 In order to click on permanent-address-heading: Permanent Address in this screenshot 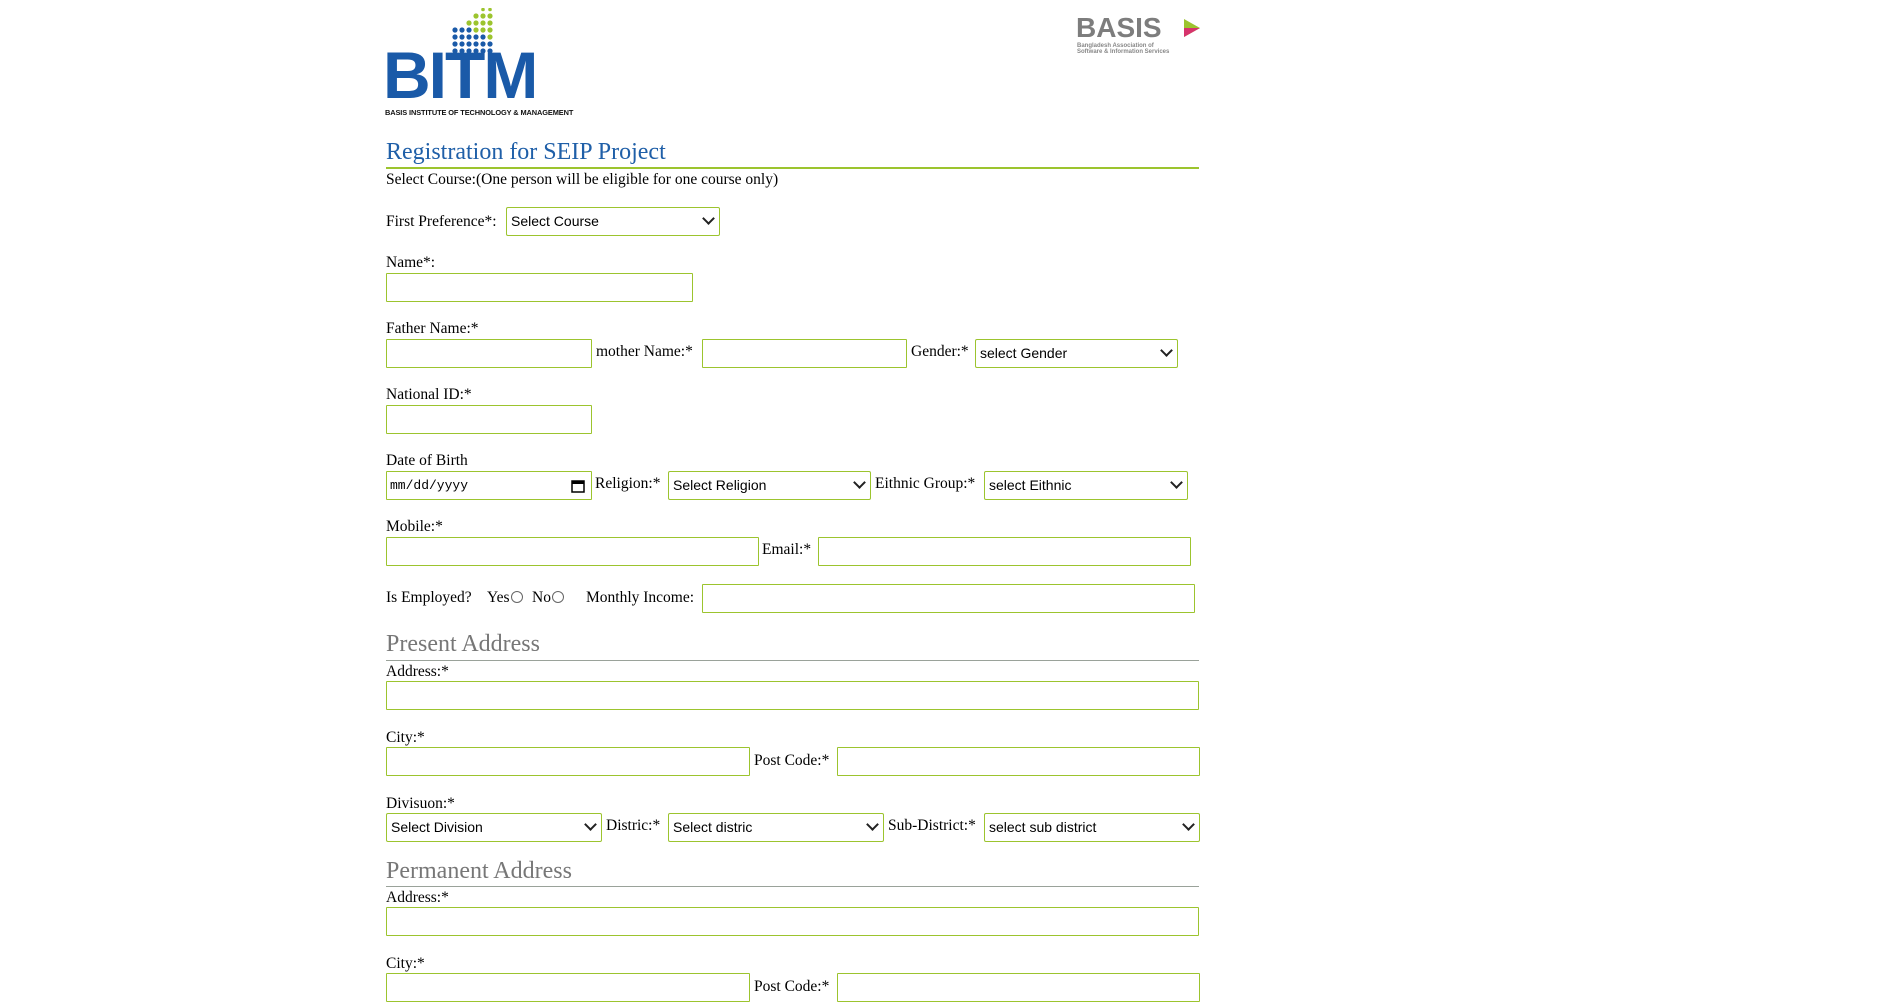, I will do `click(479, 871)`.